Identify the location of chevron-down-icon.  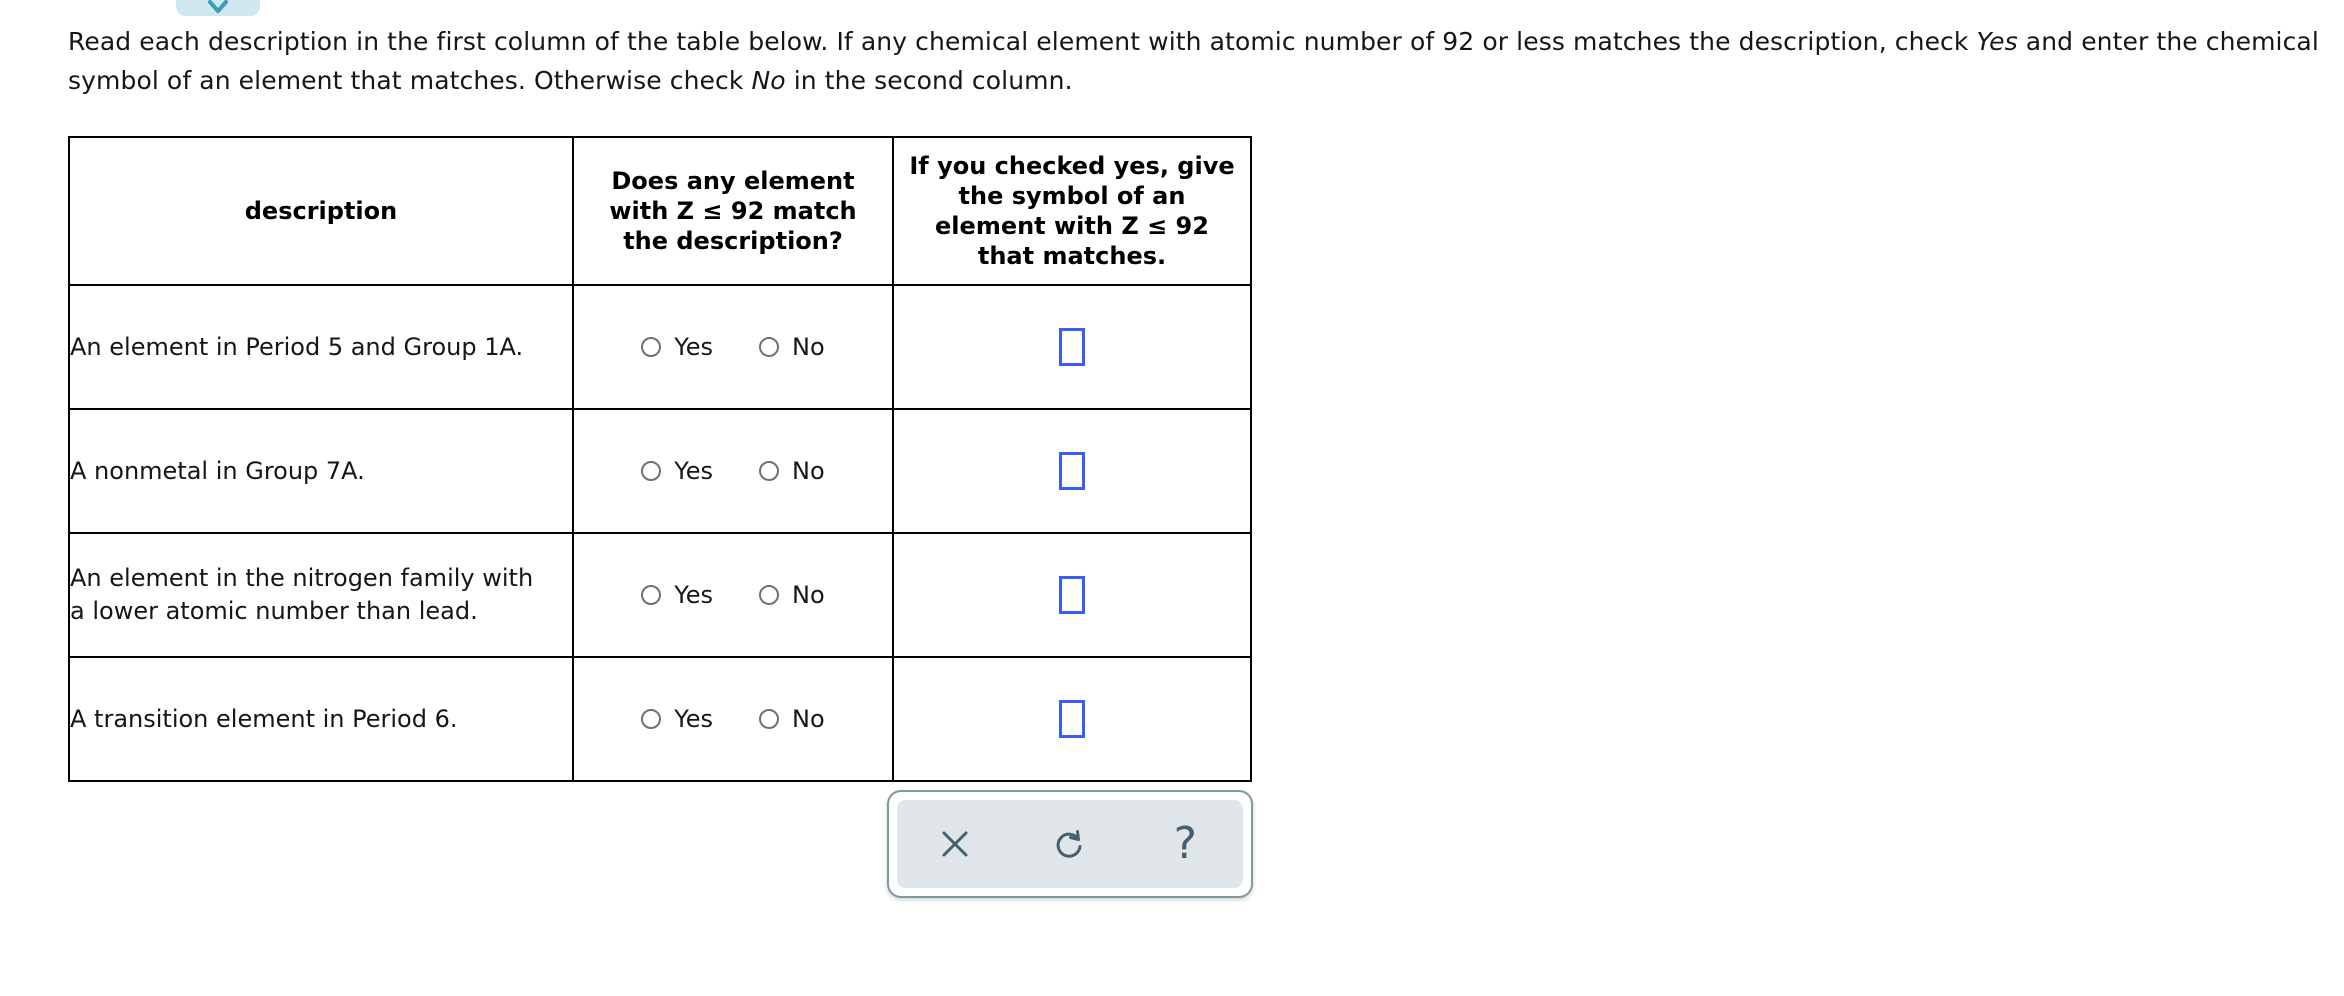
(218, 7).